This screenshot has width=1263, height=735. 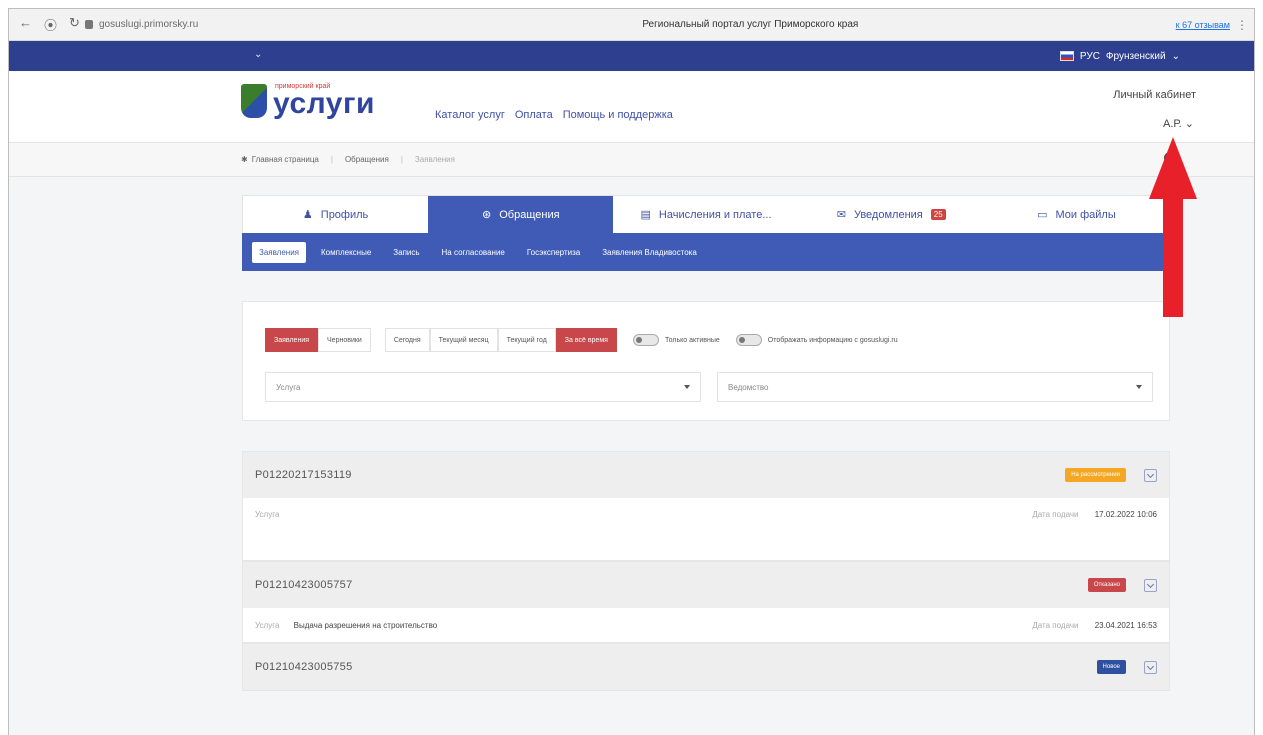 What do you see at coordinates (344, 214) in the screenshot?
I see `tab-label: Профиль` at bounding box center [344, 214].